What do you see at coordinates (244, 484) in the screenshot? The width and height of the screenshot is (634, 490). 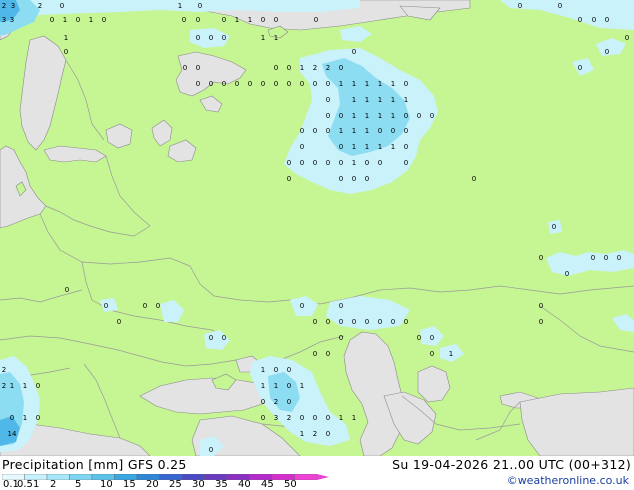 I see `color-scale-tick: 40` at bounding box center [244, 484].